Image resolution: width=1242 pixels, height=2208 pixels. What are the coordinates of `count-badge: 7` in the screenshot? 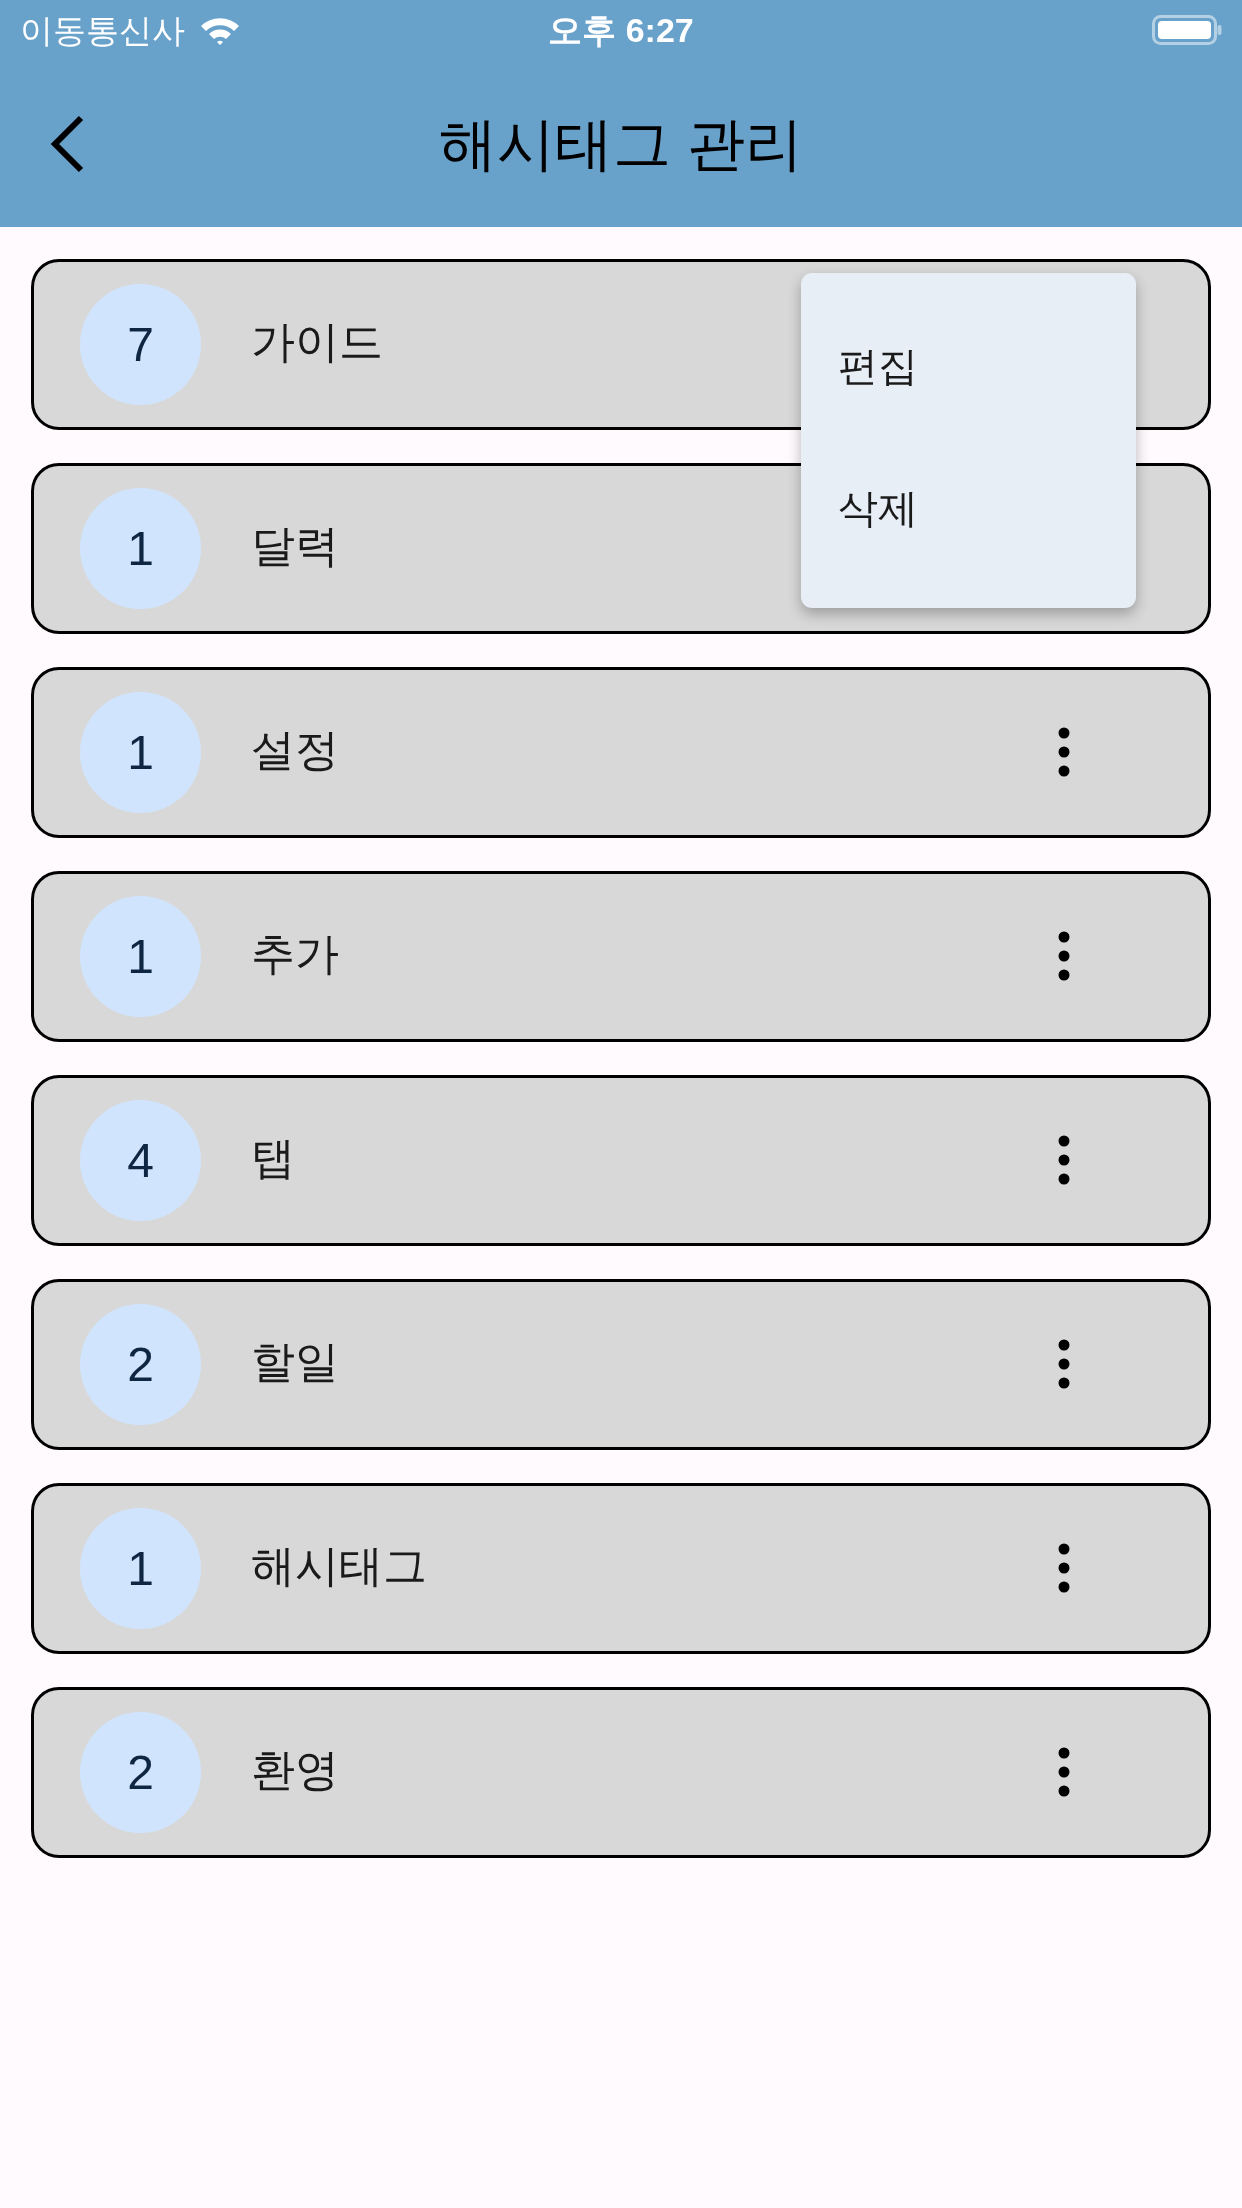 It's located at (140, 344).